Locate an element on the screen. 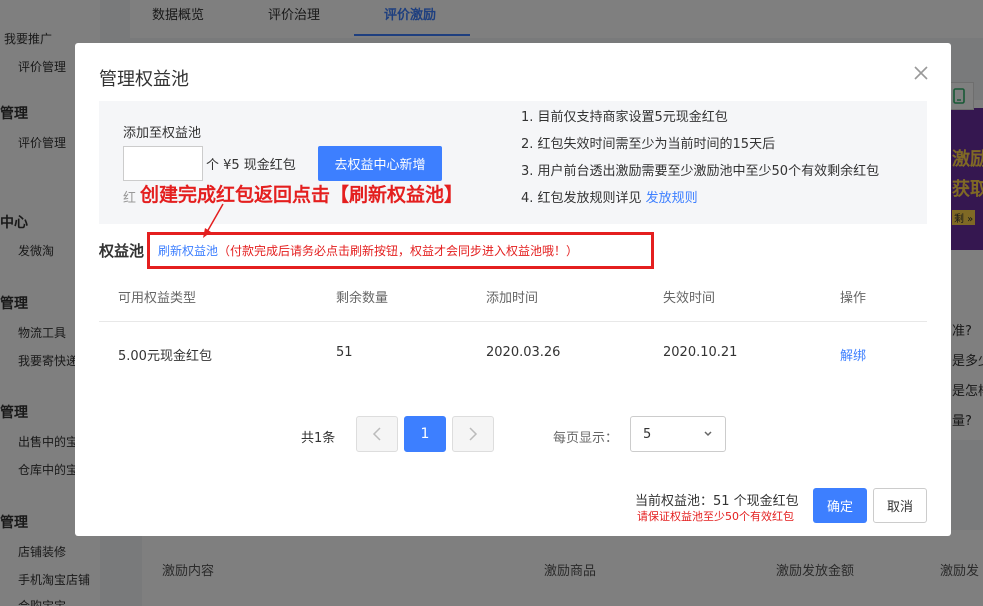 This screenshot has width=983, height=606. cell-added: 2020.03.26 is located at coordinates (523, 352).